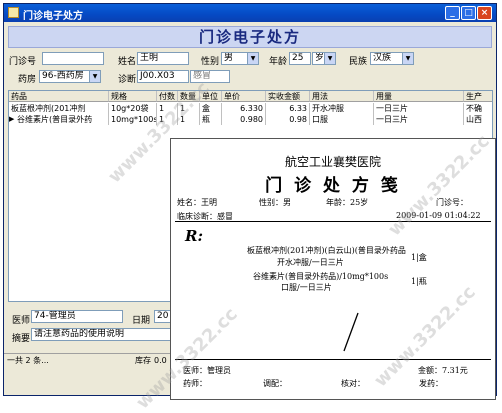 The image size is (502, 413). What do you see at coordinates (133, 108) in the screenshot?
I see `spec-cell: 10g*20袋` at bounding box center [133, 108].